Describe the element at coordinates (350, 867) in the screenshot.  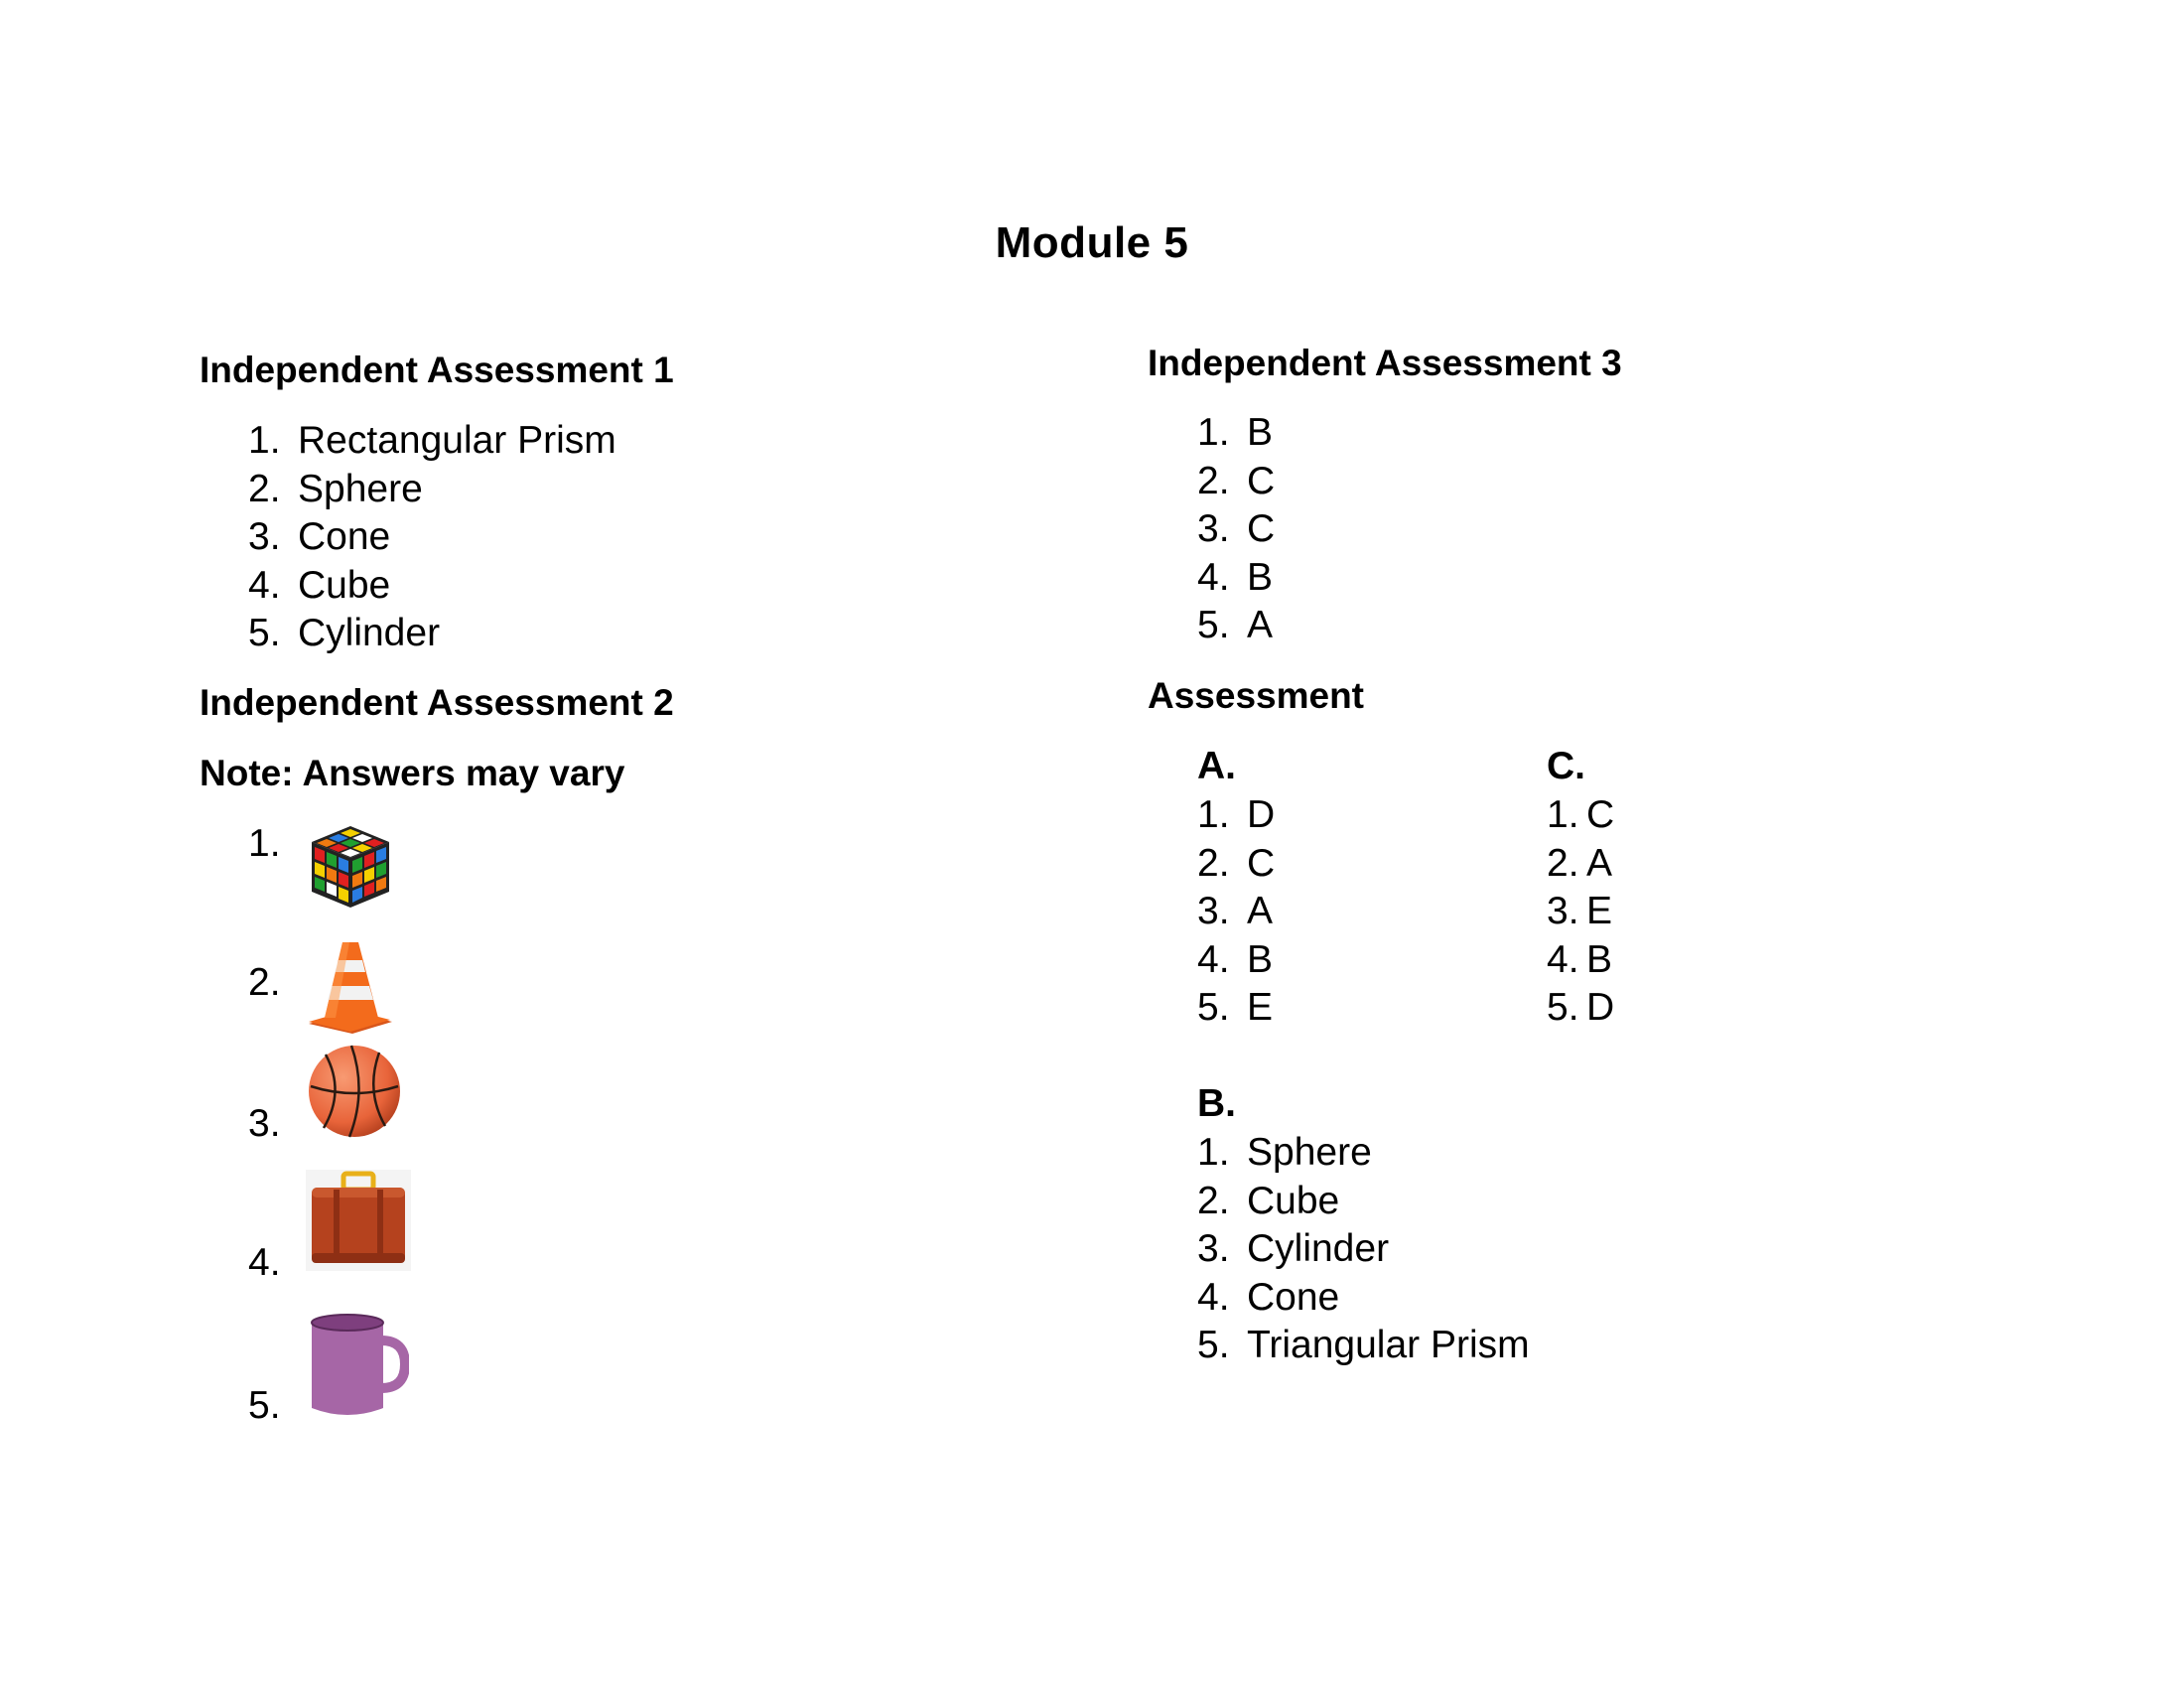
I see `rubiks-cube-icon` at that location.